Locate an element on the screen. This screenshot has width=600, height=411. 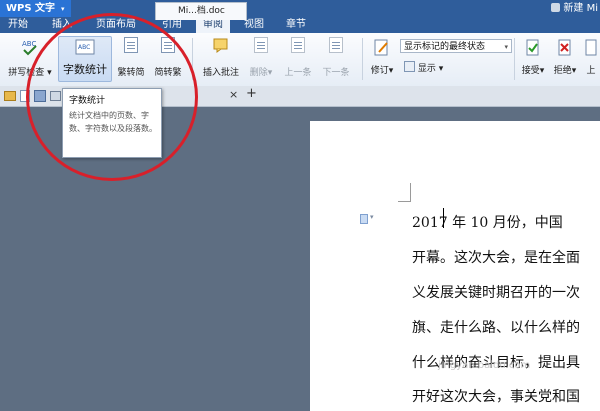
new-doc-icon is located at coordinates (556, 7).